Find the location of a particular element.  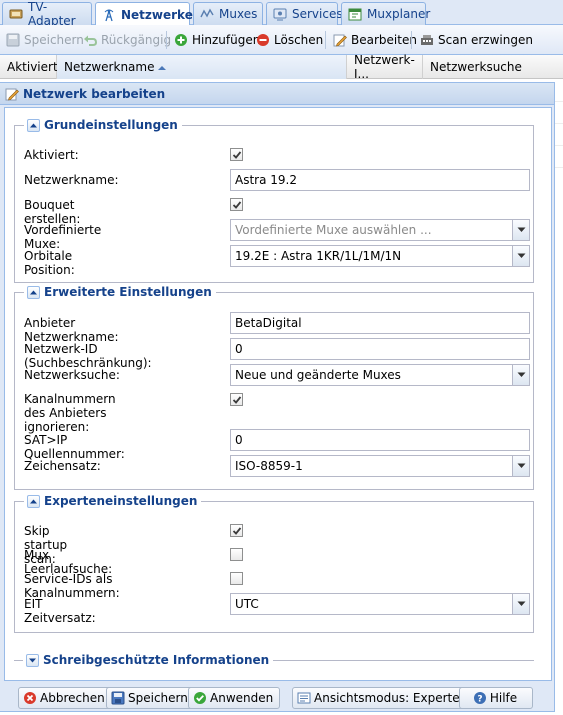

tab-netzwerke: Netzwerke is located at coordinates (144, 14).